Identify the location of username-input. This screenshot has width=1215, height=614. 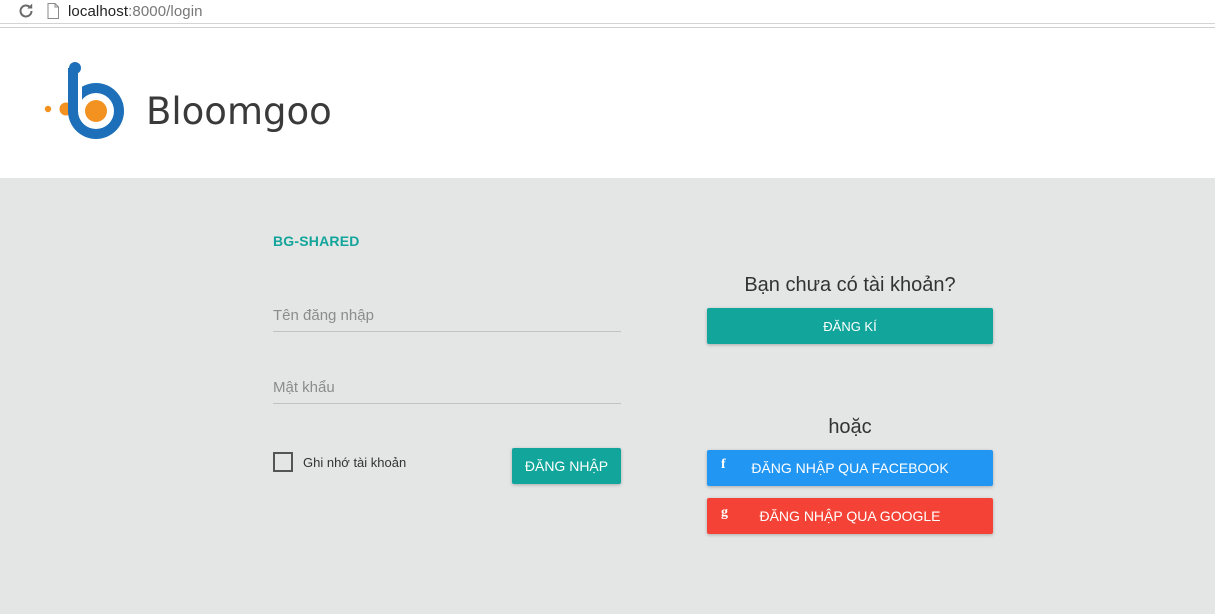
(447, 311).